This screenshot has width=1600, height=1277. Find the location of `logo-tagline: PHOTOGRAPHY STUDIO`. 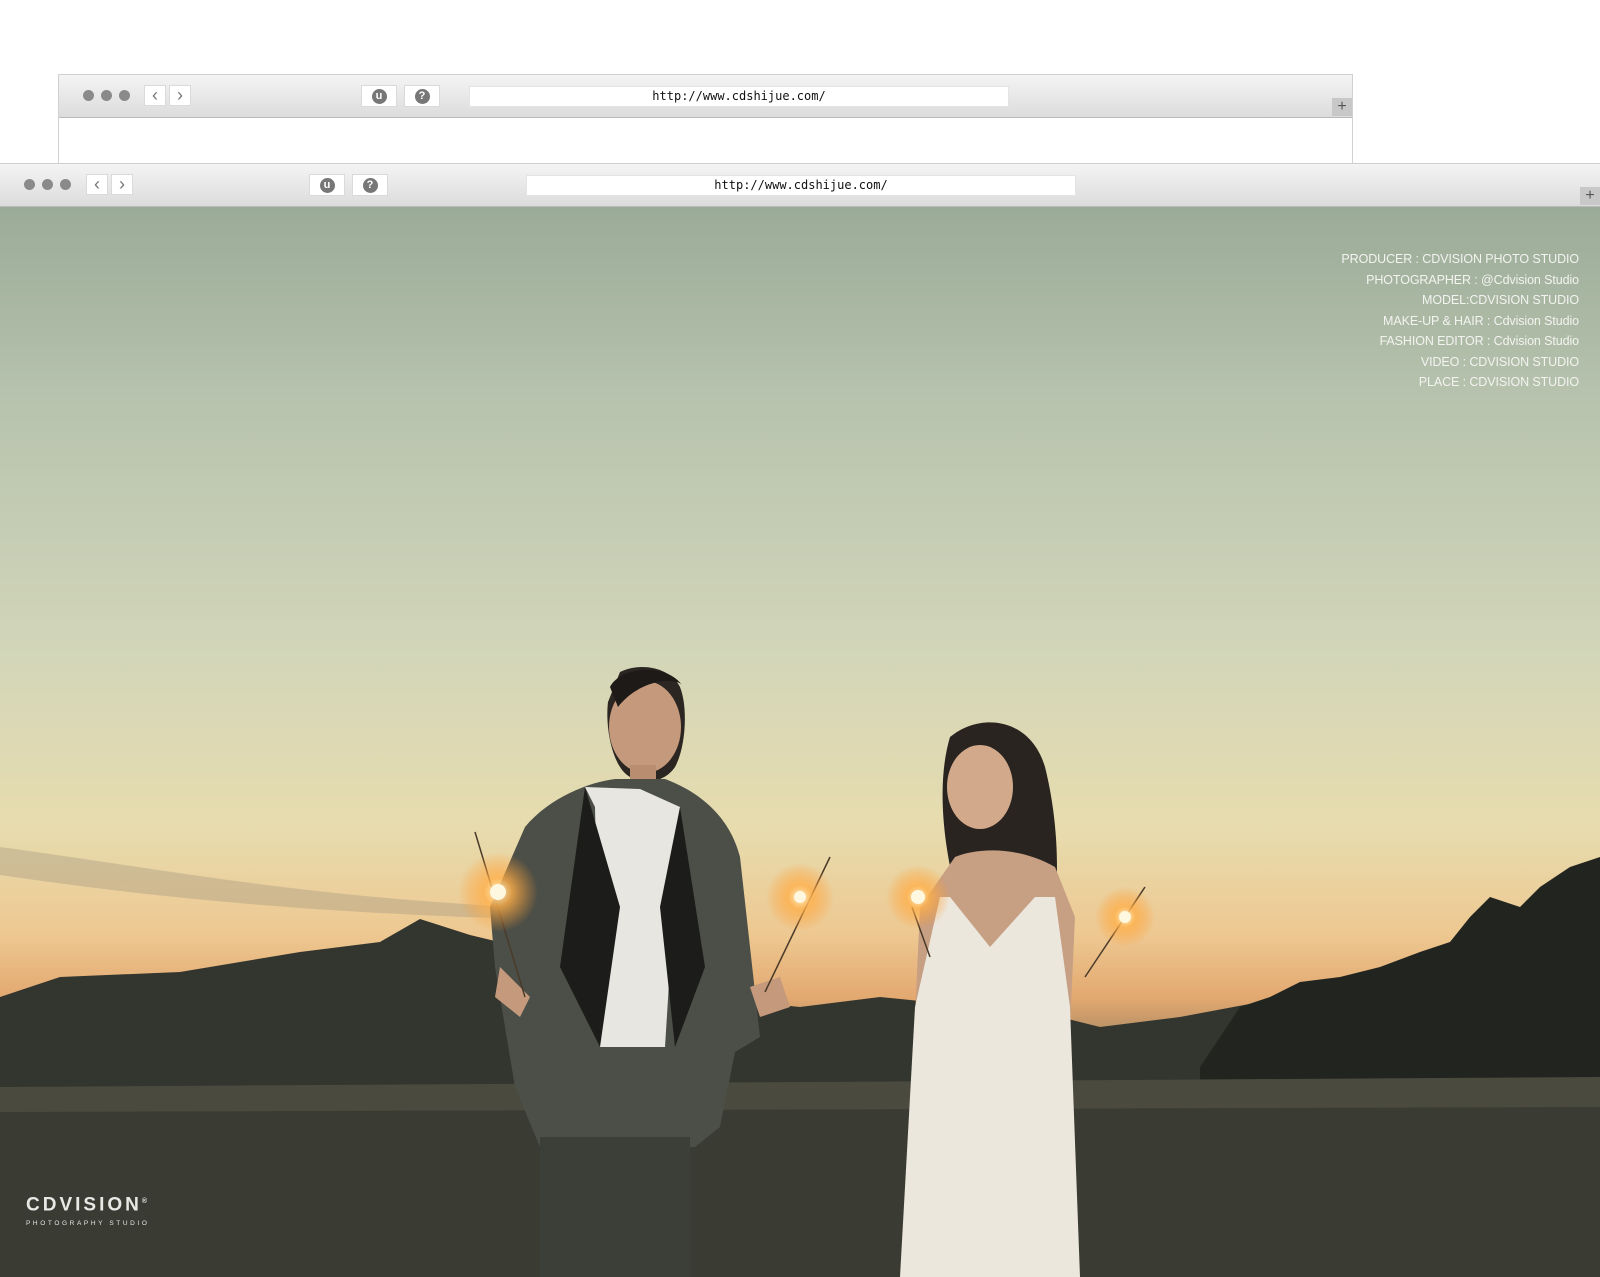

logo-tagline: PHOTOGRAPHY STUDIO is located at coordinates (88, 1224).